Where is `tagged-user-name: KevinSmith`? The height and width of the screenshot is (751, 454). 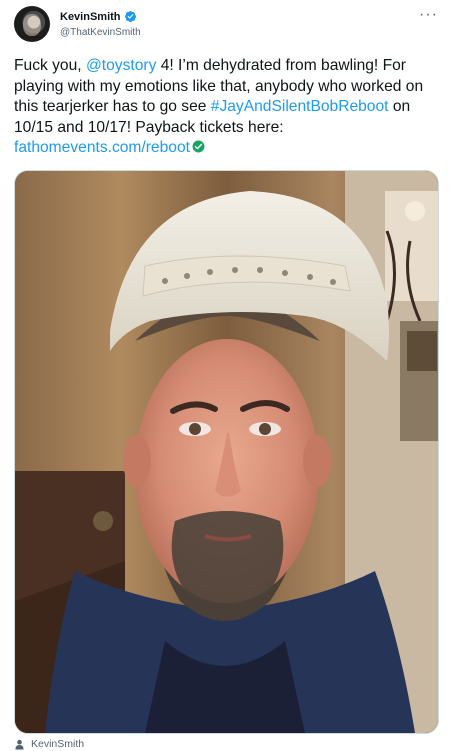
tagged-user-name: KevinSmith is located at coordinates (57, 744).